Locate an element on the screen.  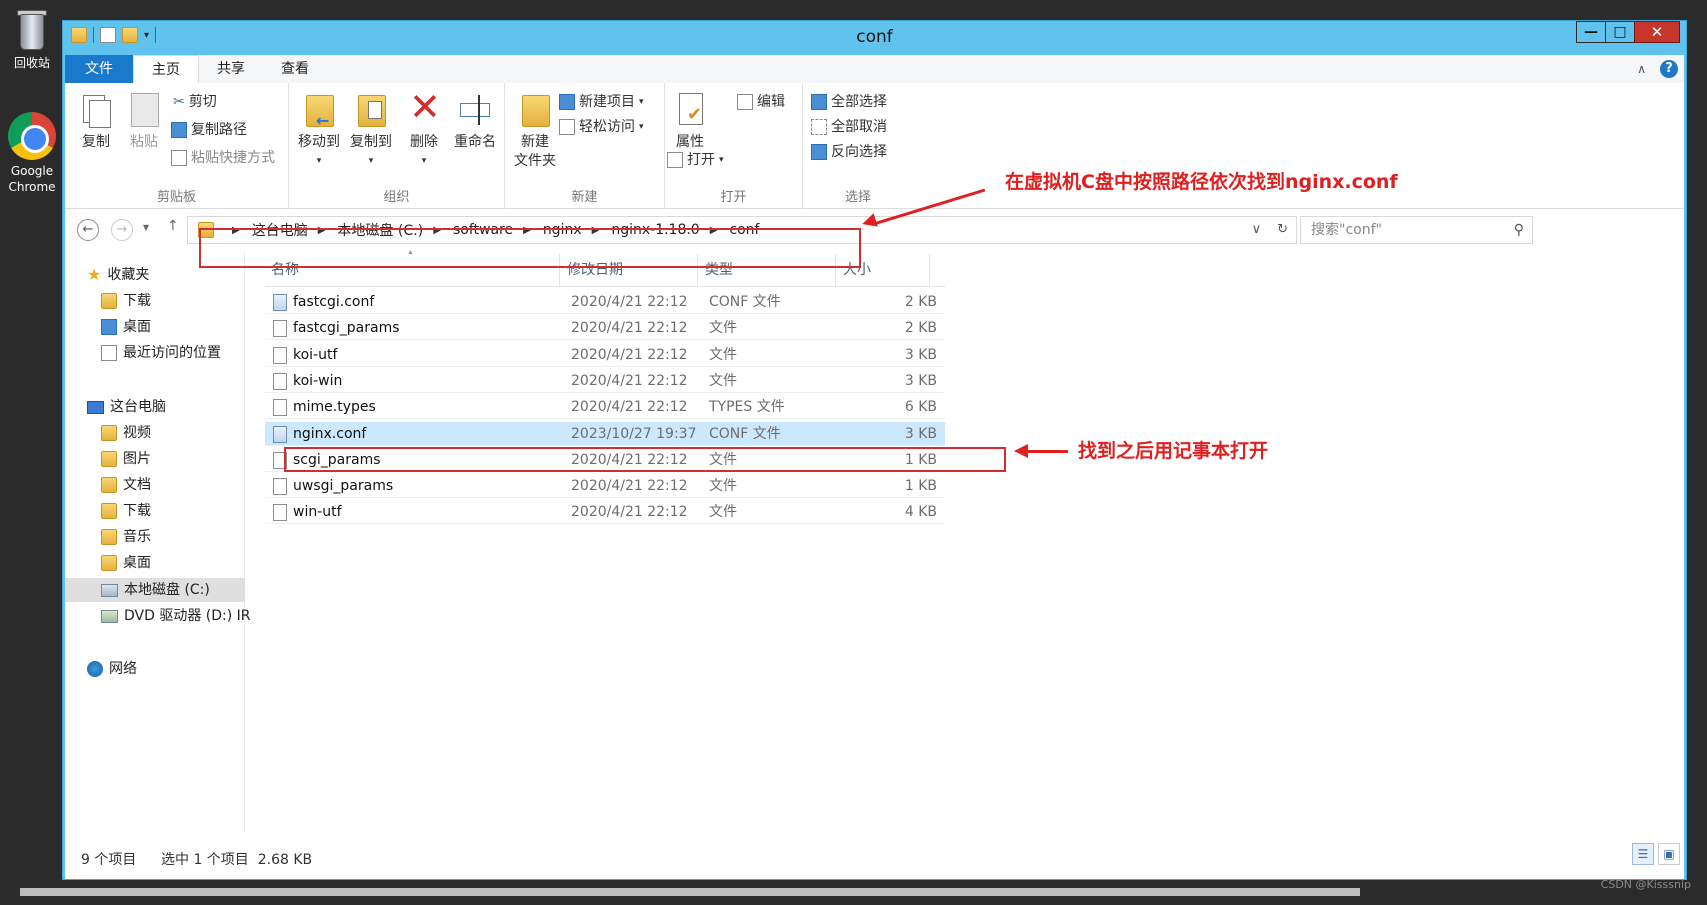
file-row: koi-win 2020/4/21 22:12 文件 3 KB is located at coordinates (605, 381).